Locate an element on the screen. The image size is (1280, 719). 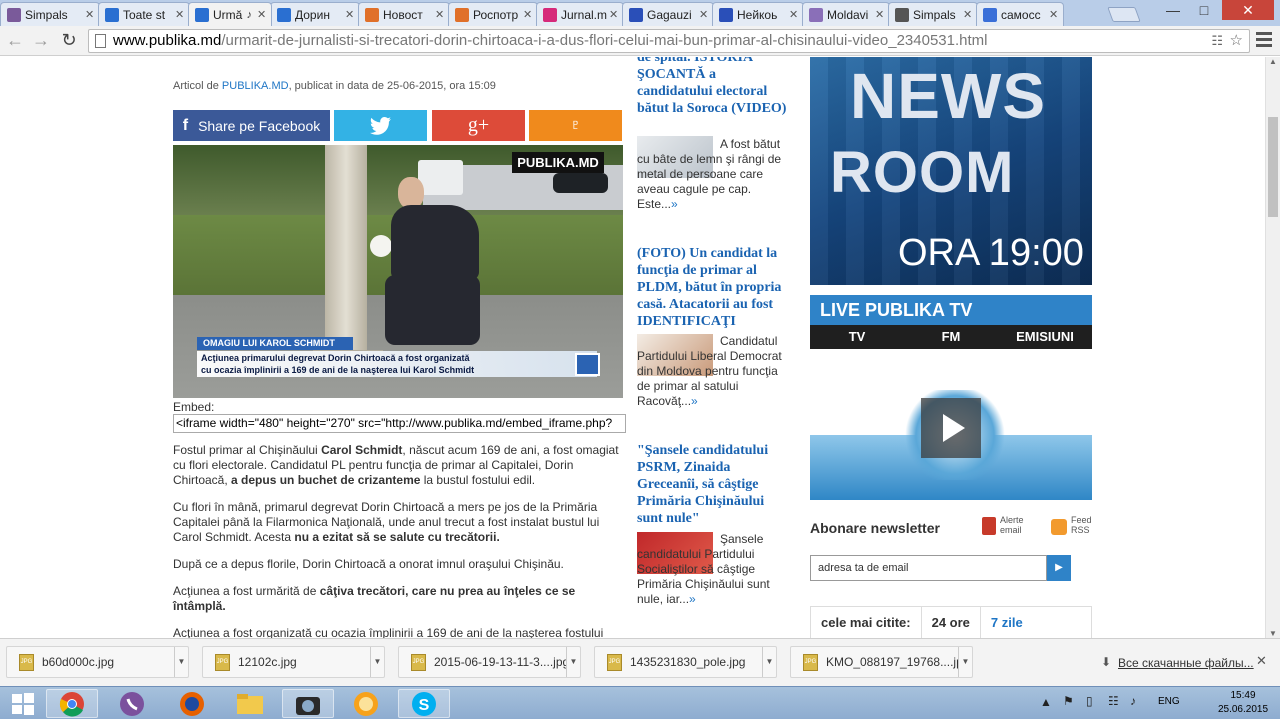
play-button is located at coordinates (951, 428).